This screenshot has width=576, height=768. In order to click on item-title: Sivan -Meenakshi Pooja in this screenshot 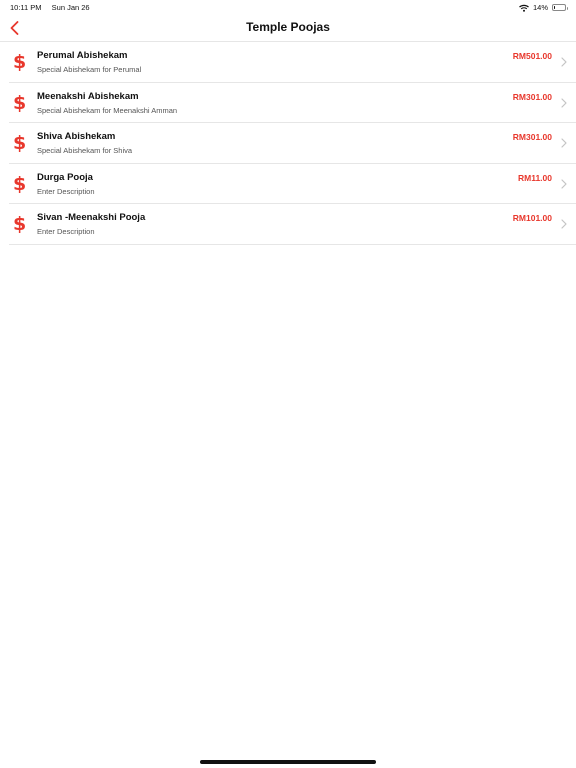, I will do `click(91, 217)`.